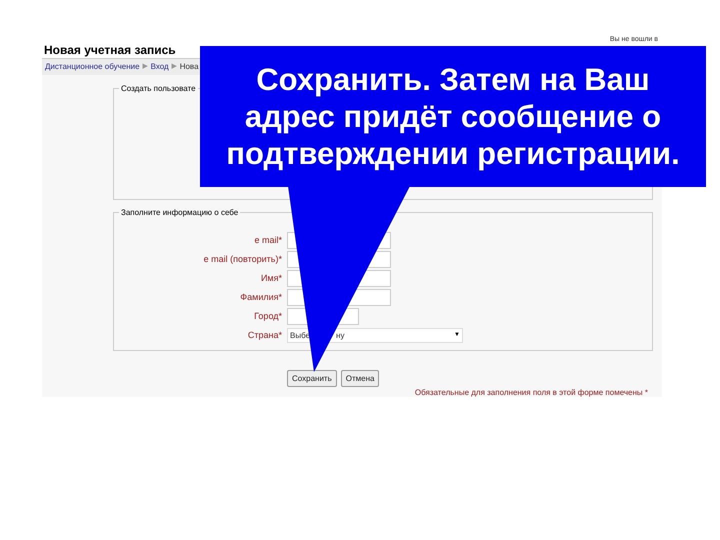 This screenshot has width=720, height=540. What do you see at coordinates (92, 67) in the screenshot?
I see `breadcrumb-link: Дистанционное обучение` at bounding box center [92, 67].